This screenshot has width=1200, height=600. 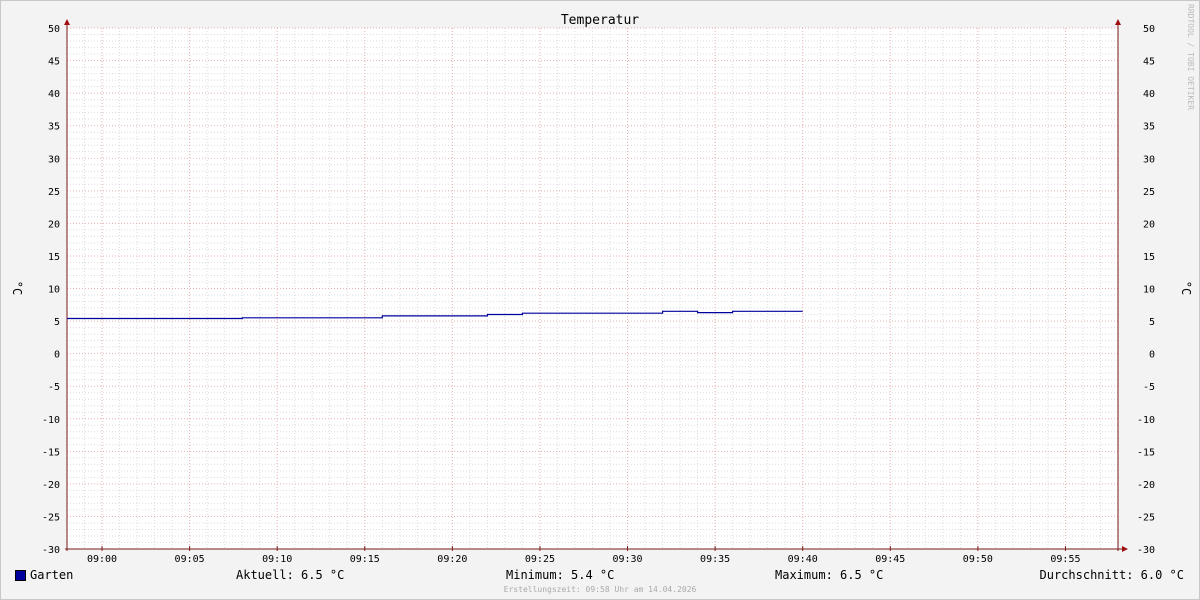 What do you see at coordinates (978, 559) in the screenshot?
I see `x-tick-label: 09:50` at bounding box center [978, 559].